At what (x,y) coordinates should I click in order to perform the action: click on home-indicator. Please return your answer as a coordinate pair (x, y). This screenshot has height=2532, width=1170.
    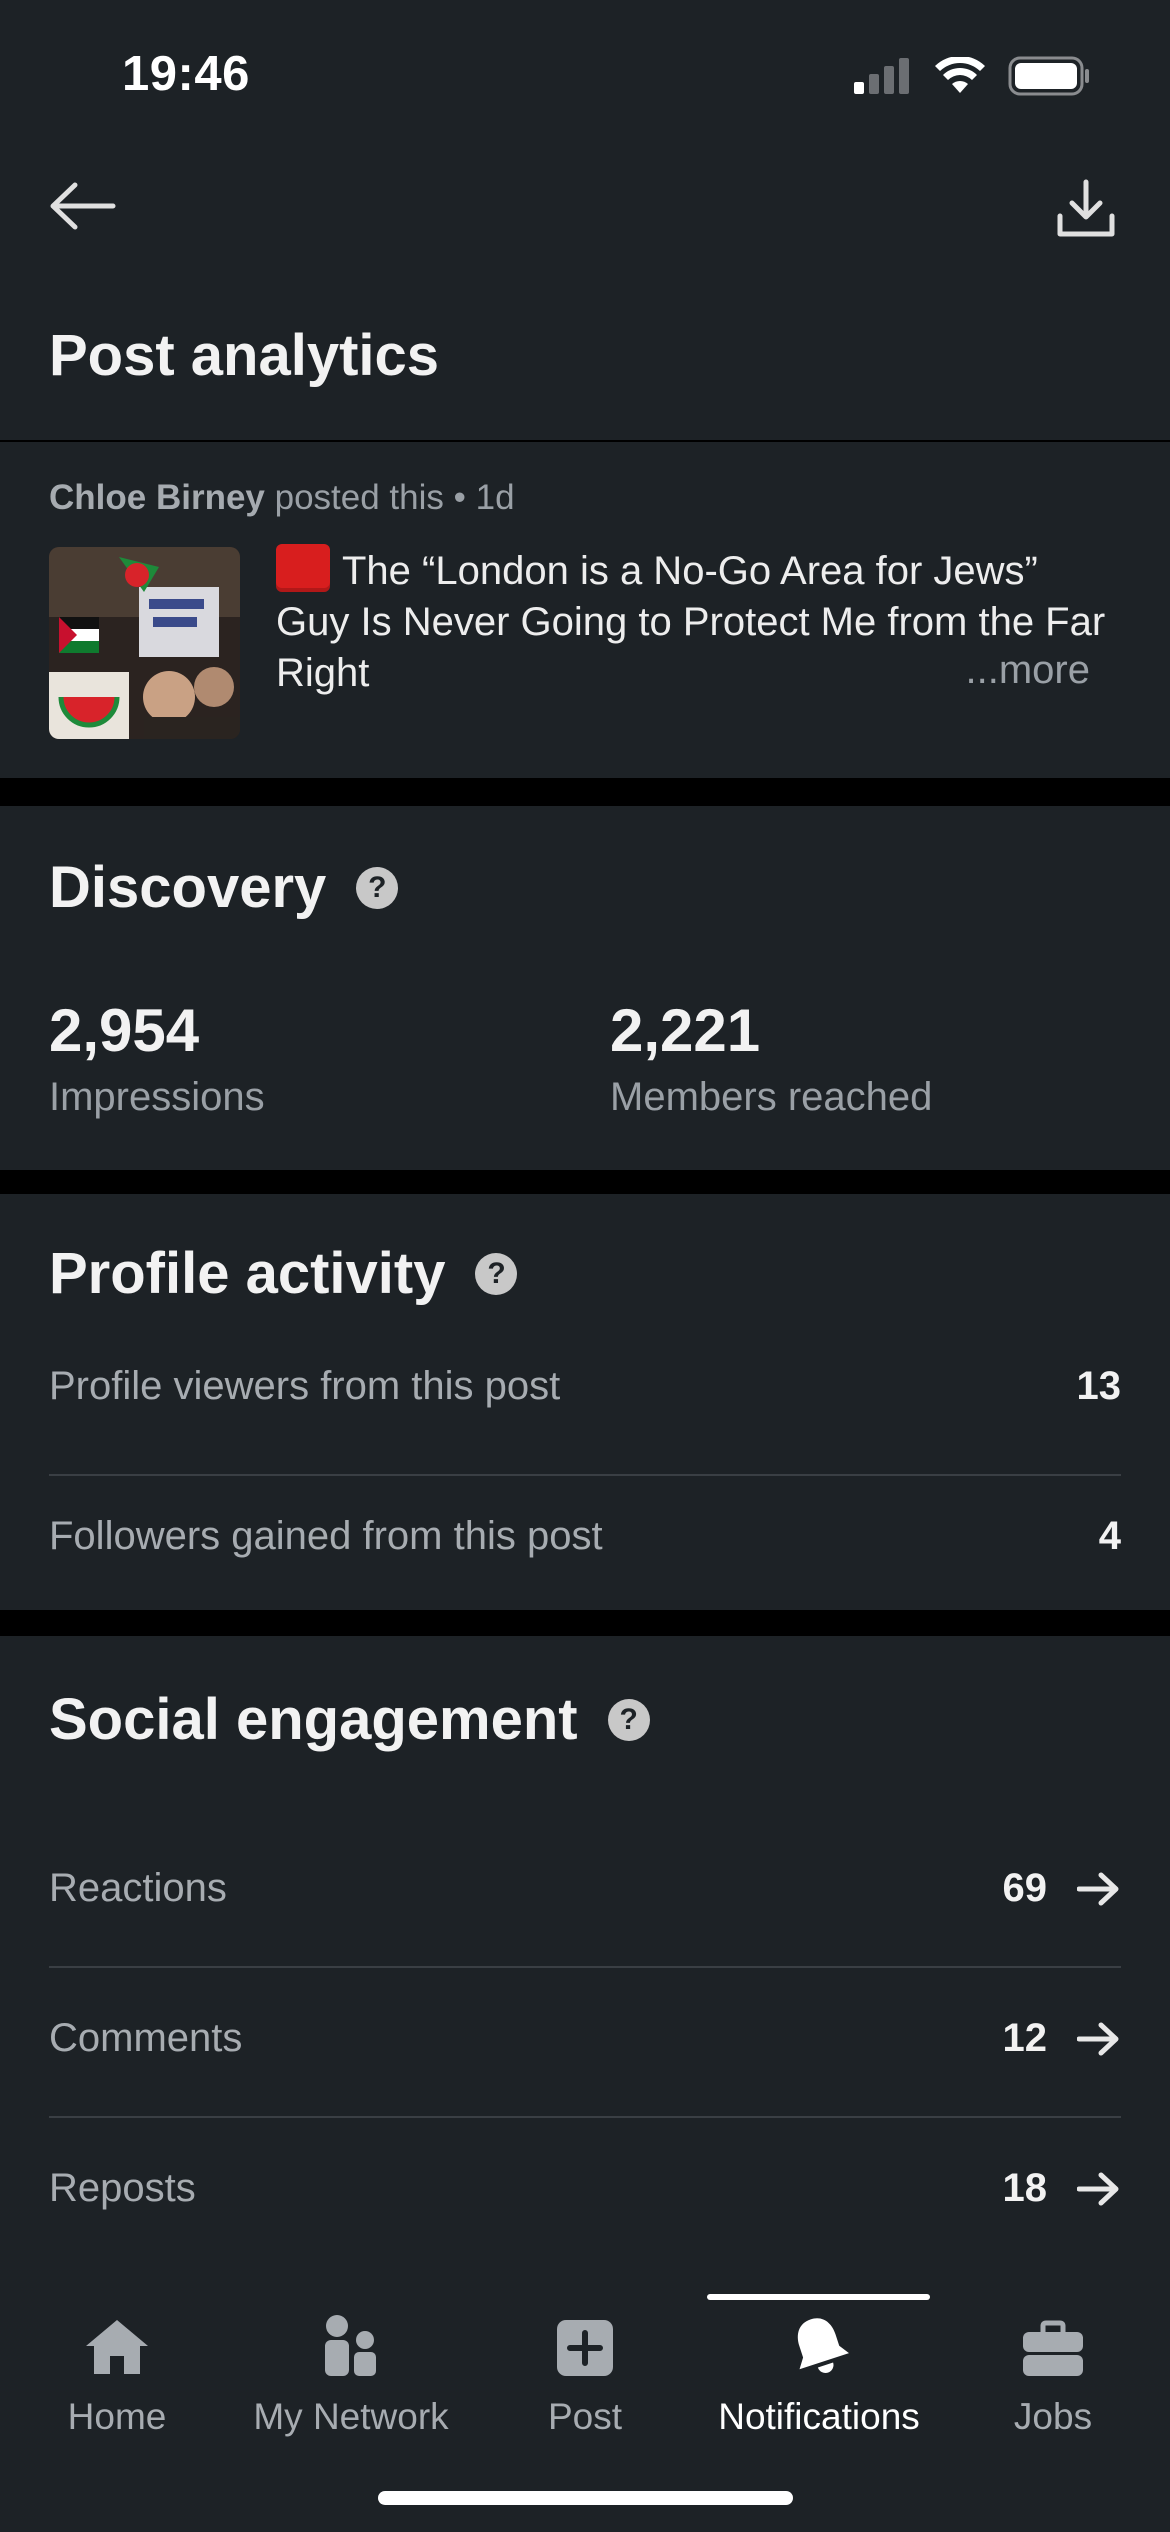
    Looking at the image, I should click on (585, 2498).